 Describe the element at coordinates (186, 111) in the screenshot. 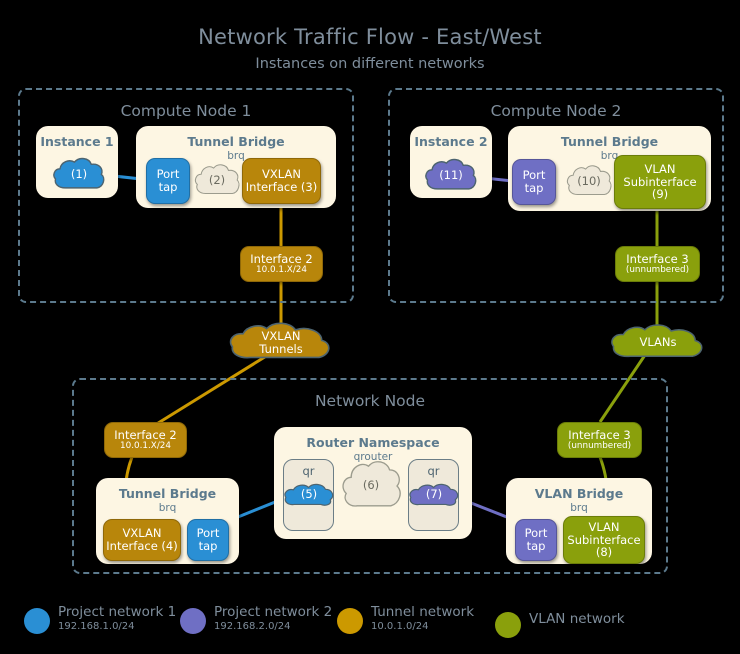

I see `compute-node-1-title: Compute Node 1` at that location.